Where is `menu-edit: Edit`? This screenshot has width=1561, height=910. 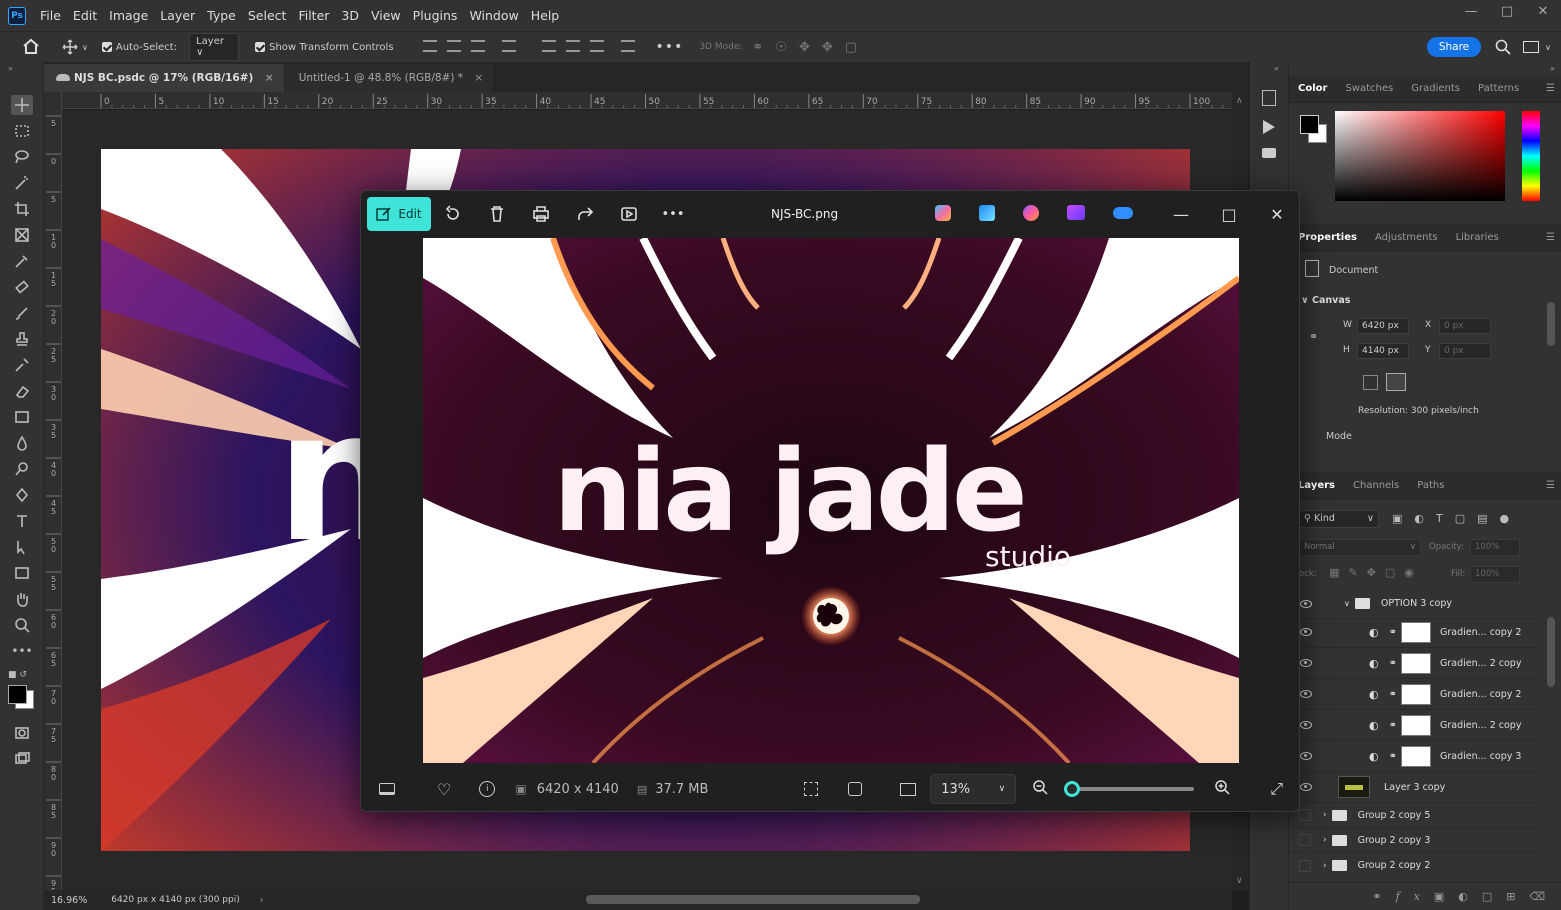
menu-edit: Edit is located at coordinates (85, 15).